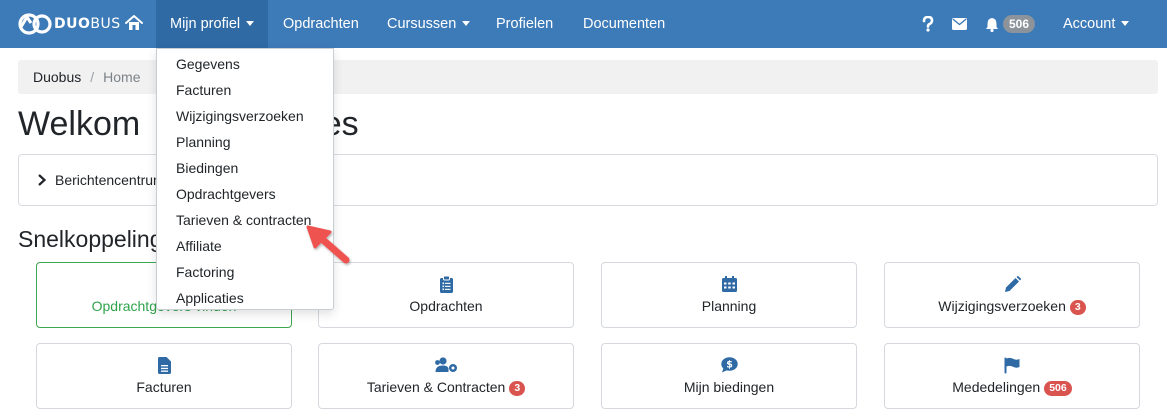 This screenshot has height=416, width=1167. Describe the element at coordinates (212, 24) in the screenshot. I see `nav-mijn-profiel: Mijn profiel` at that location.